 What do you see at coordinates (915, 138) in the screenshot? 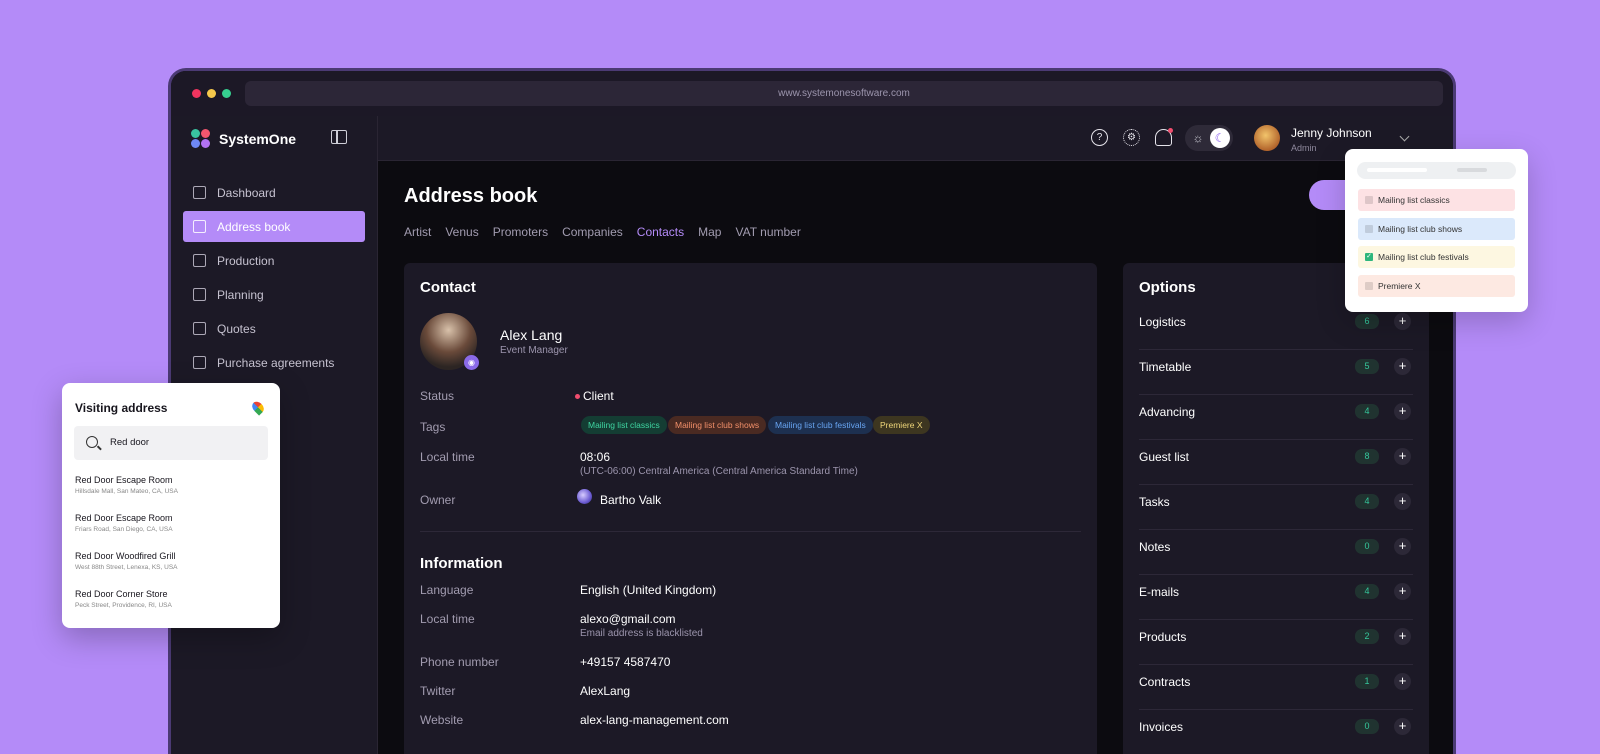
I see `top-bar: ? ⚙ ☼ ☾ Jenny Johnson Admin` at bounding box center [915, 138].